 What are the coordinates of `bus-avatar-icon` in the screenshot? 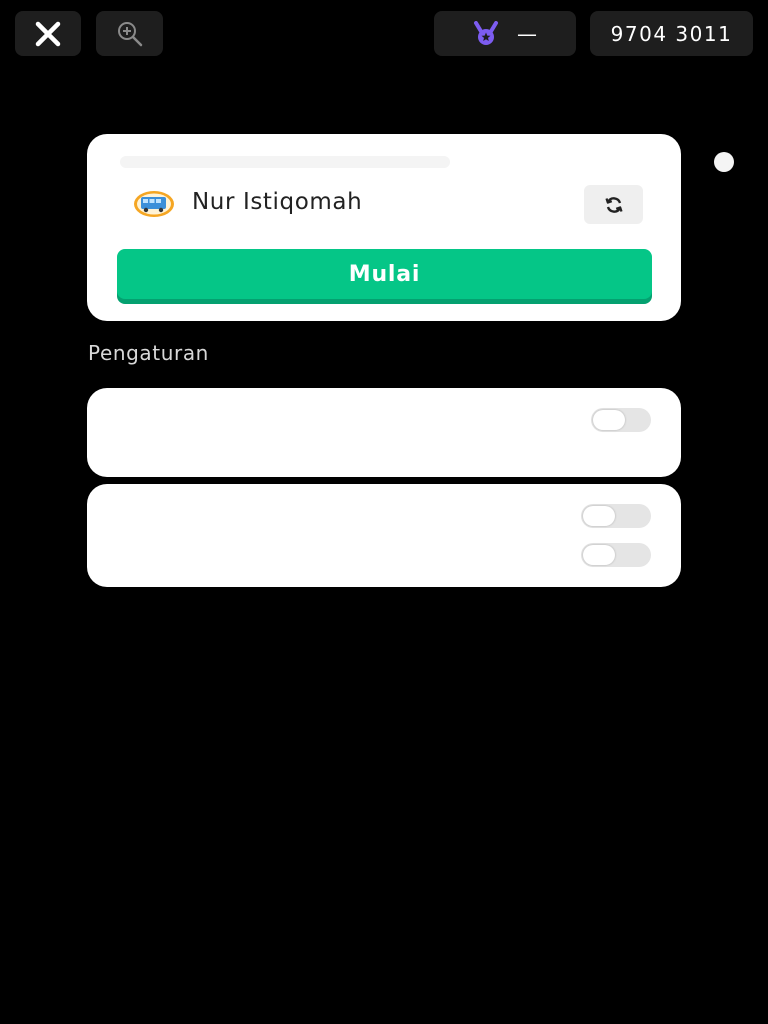 It's located at (154, 204).